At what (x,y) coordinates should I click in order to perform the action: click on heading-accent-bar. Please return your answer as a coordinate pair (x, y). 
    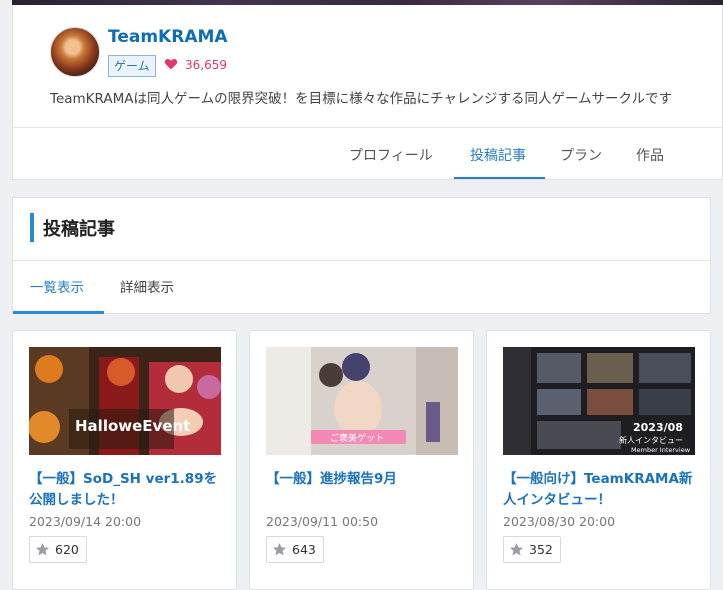
    Looking at the image, I should click on (32, 227).